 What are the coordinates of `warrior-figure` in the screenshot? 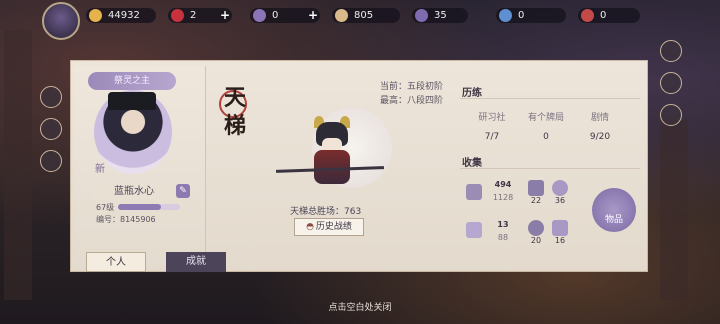 It's located at (332, 153).